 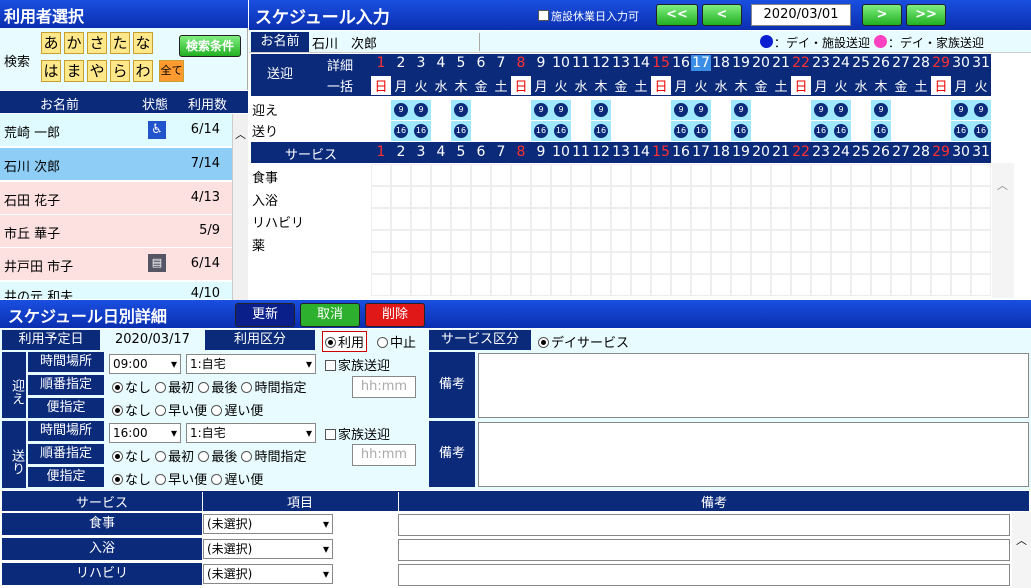 What do you see at coordinates (120, 43) in the screenshot?
I see `kana-ta: た` at bounding box center [120, 43].